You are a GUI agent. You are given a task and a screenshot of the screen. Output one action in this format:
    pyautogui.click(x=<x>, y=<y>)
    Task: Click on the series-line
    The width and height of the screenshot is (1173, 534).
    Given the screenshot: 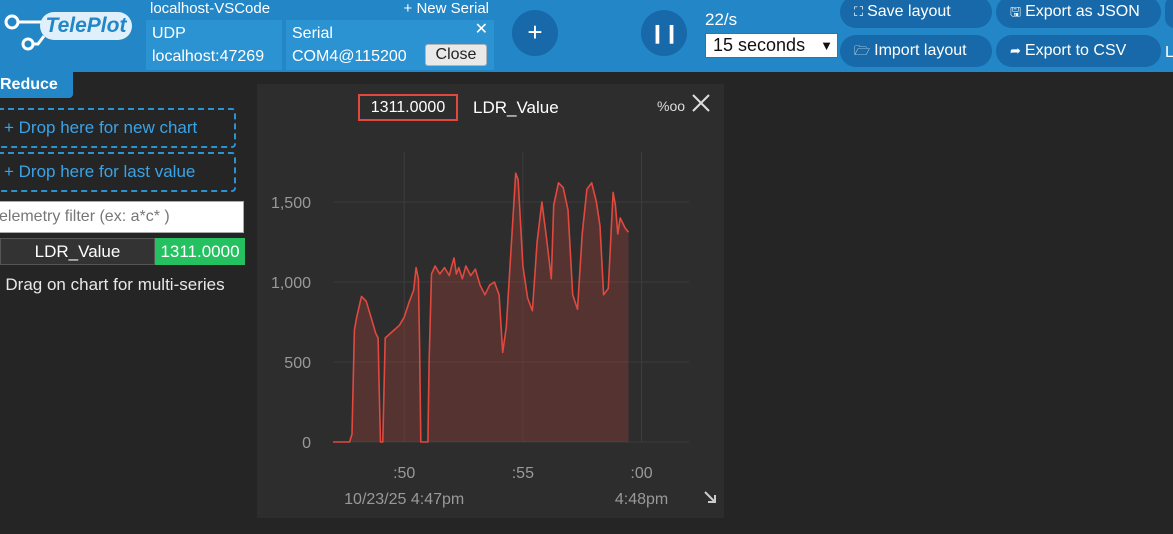 What is the action you would take?
    pyautogui.click(x=481, y=307)
    